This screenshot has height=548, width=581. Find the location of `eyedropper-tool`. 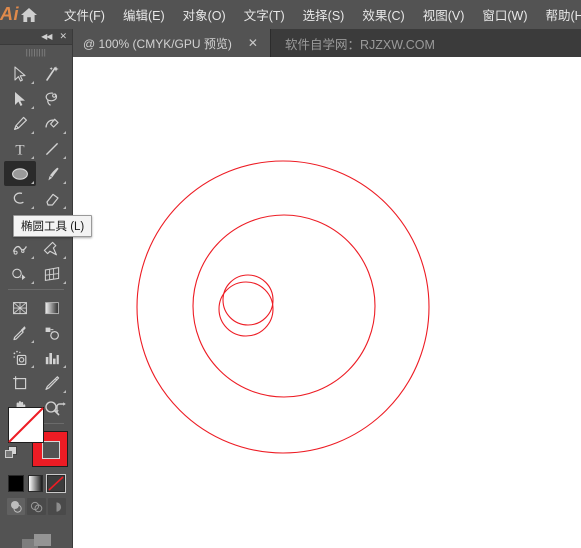

eyedropper-tool is located at coordinates (20, 332).